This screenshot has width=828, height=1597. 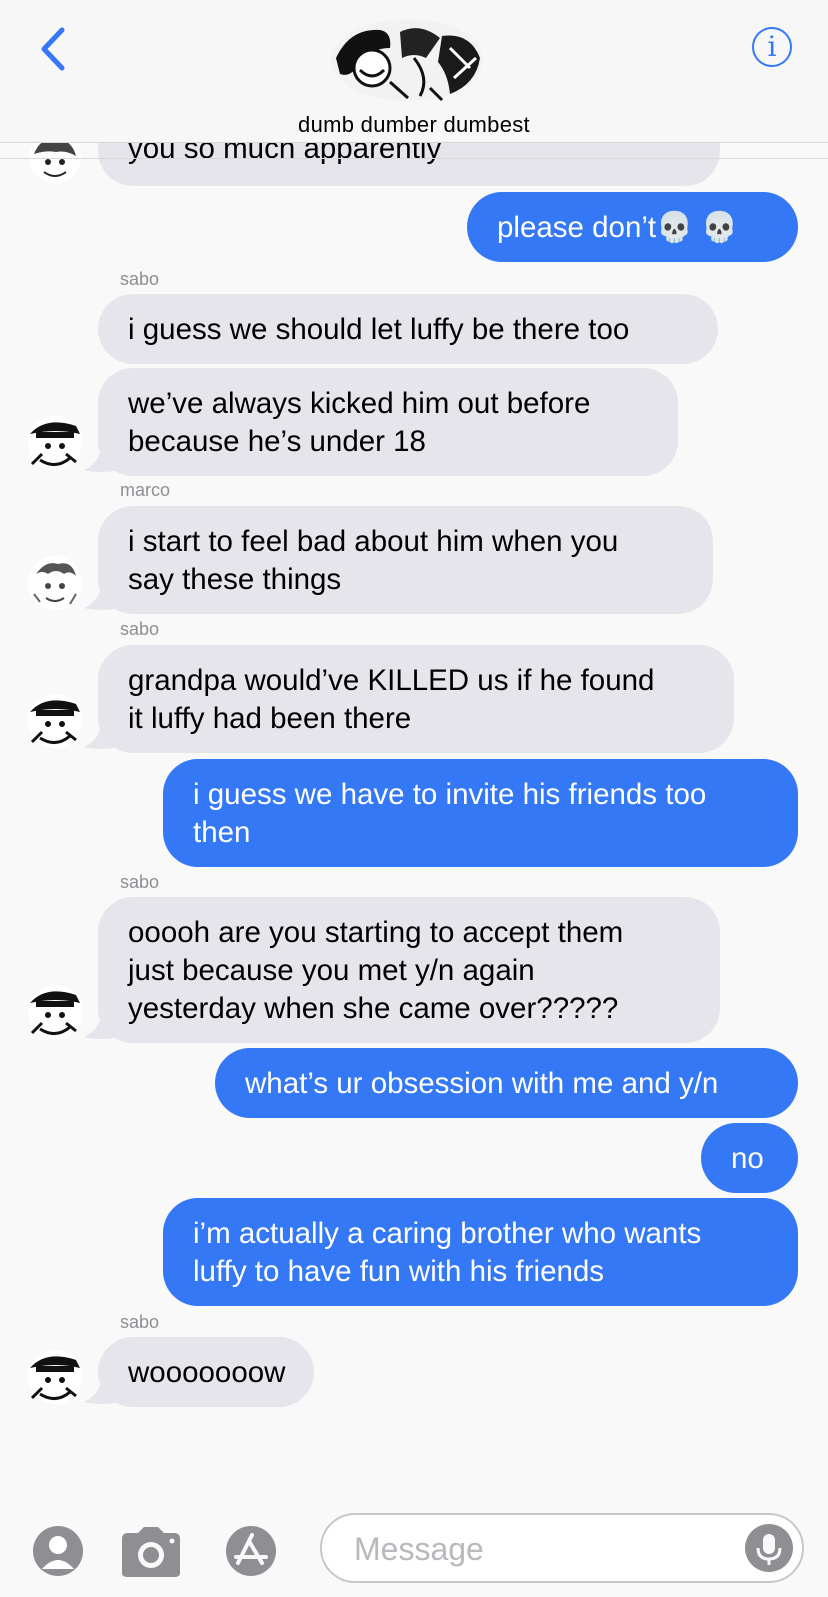 I want to click on message-bubble-outgoing: no, so click(x=749, y=1158).